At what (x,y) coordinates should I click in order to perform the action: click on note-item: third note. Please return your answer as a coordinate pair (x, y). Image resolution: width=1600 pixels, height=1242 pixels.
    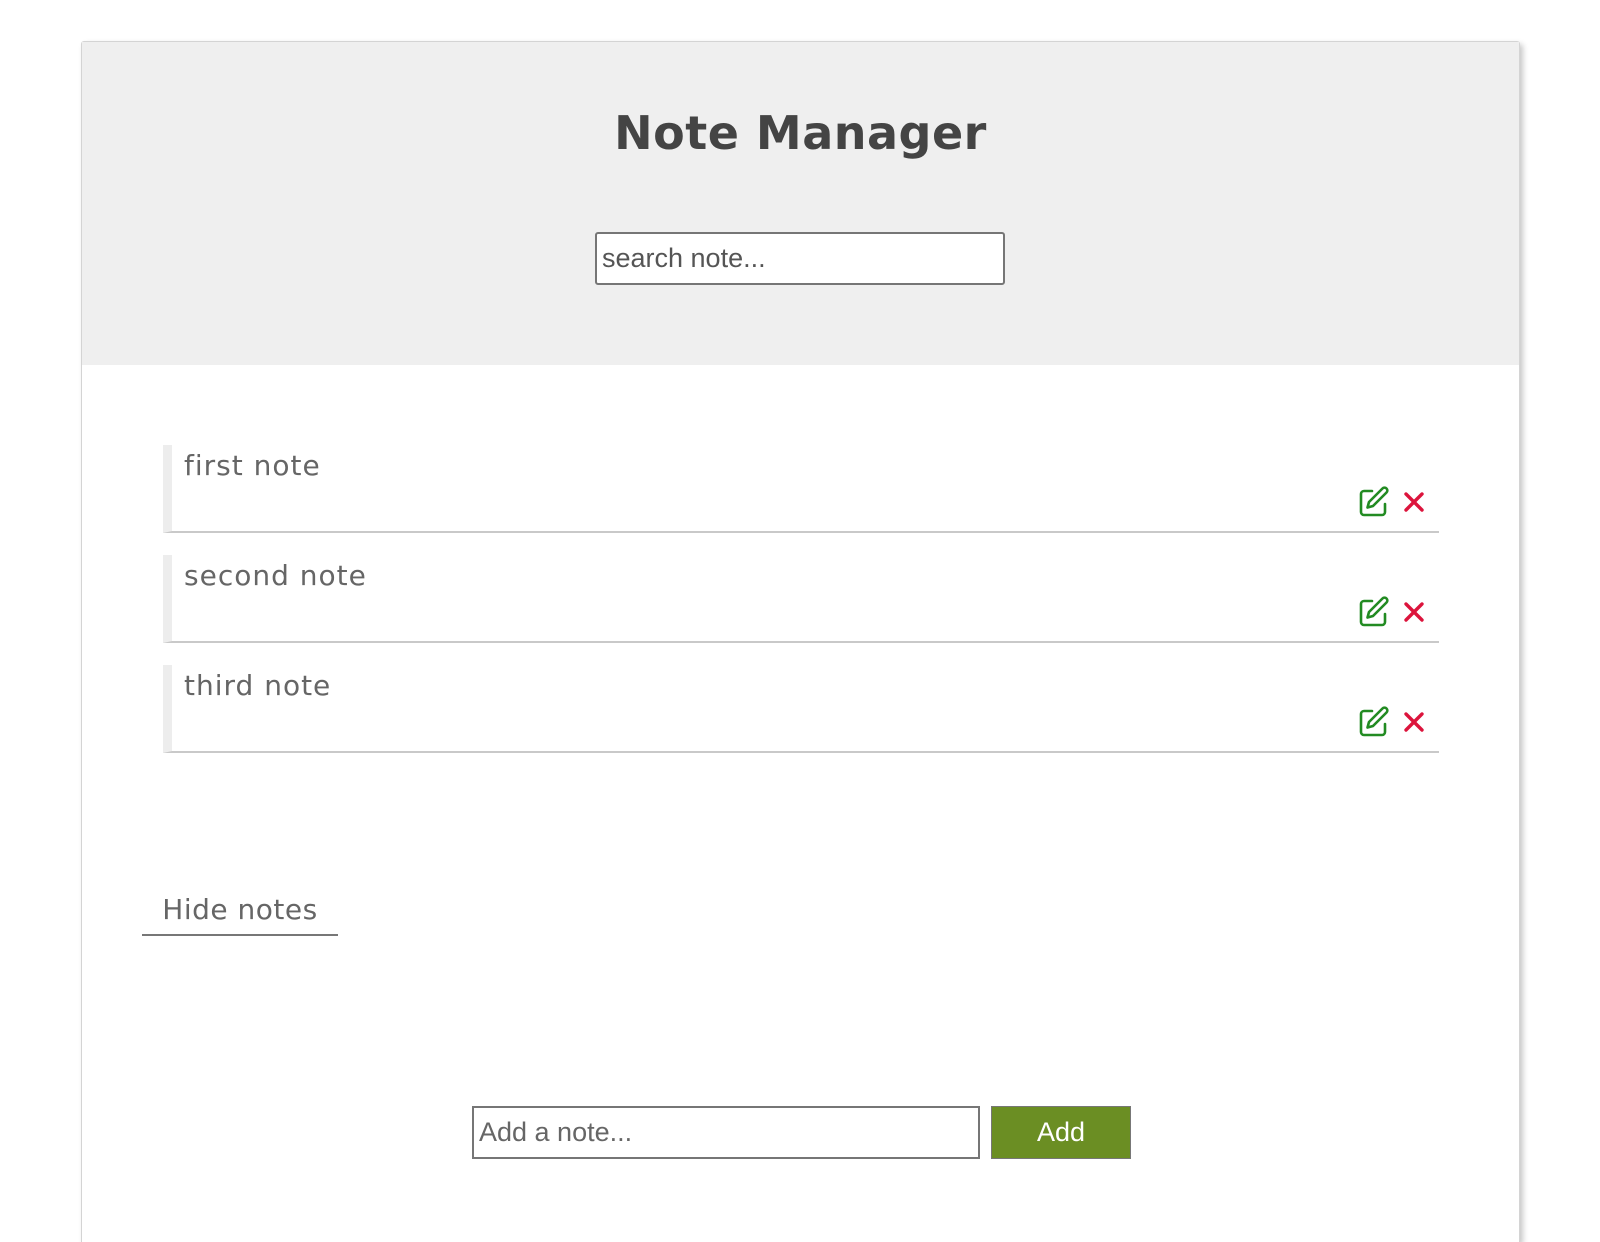
    Looking at the image, I should click on (801, 709).